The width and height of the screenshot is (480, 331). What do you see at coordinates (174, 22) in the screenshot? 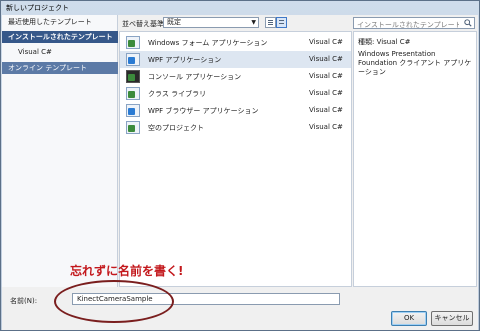
I see `sort-value: 既定` at bounding box center [174, 22].